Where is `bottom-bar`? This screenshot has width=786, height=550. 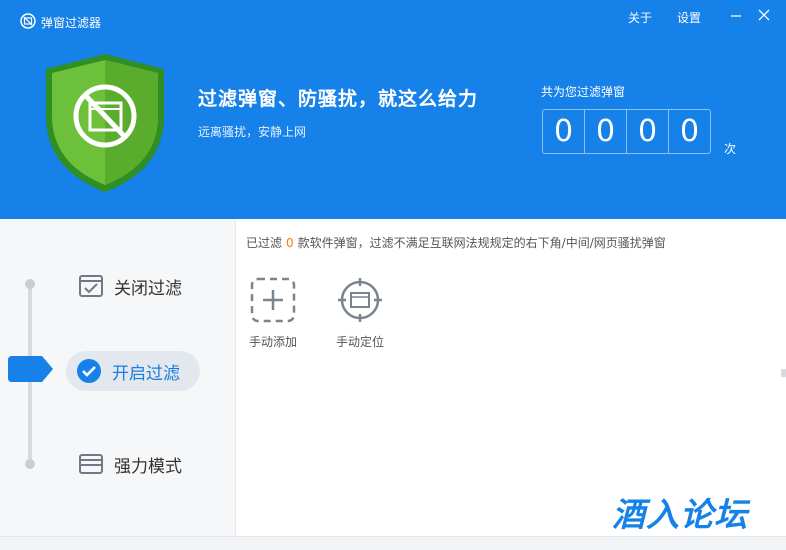 bottom-bar is located at coordinates (393, 543).